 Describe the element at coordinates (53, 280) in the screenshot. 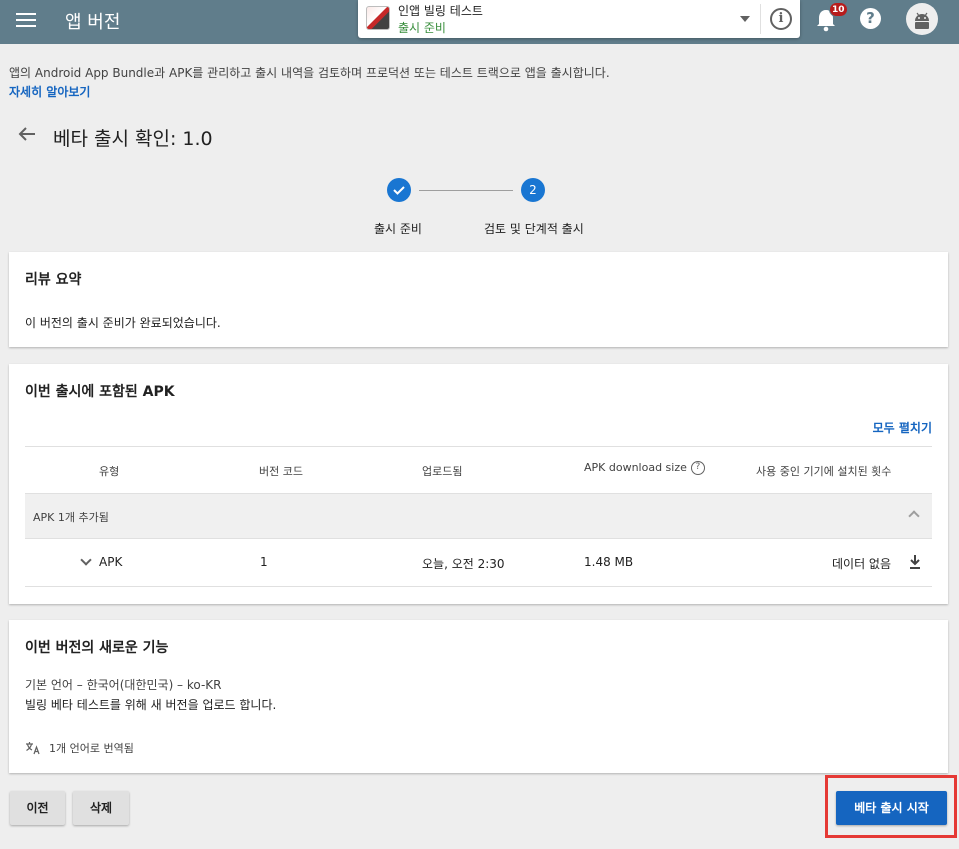

I see `review-summary-title: 리뷰 요약` at that location.